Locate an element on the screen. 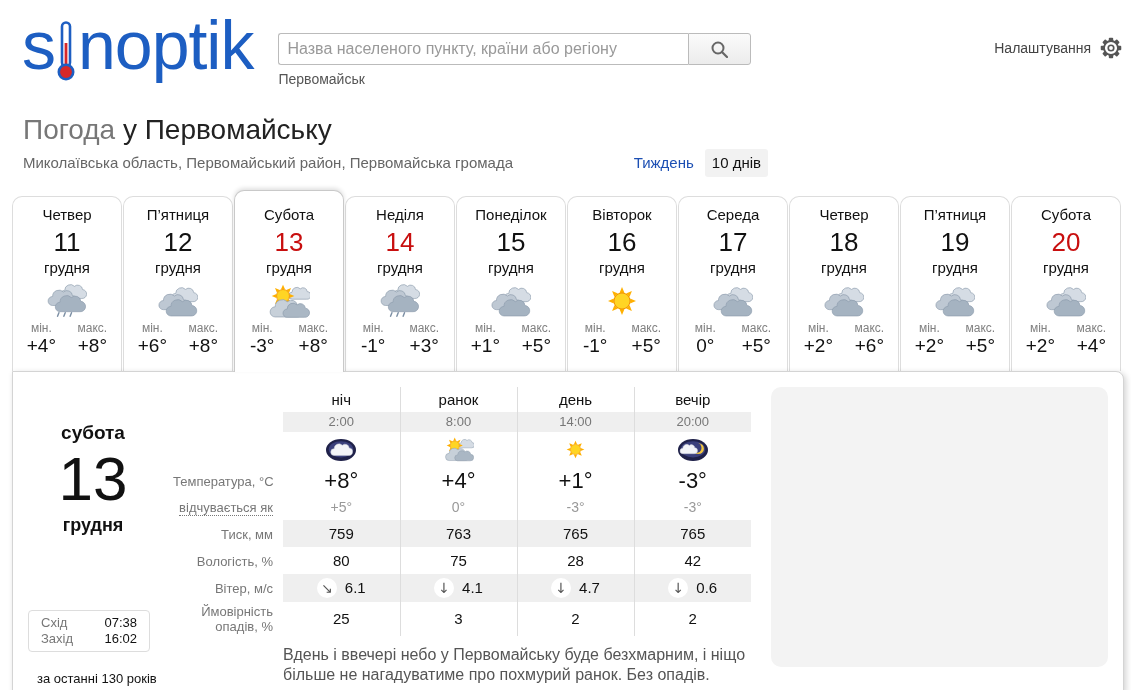 The width and height of the screenshot is (1131, 690). date-text: 20 is located at coordinates (1066, 242).